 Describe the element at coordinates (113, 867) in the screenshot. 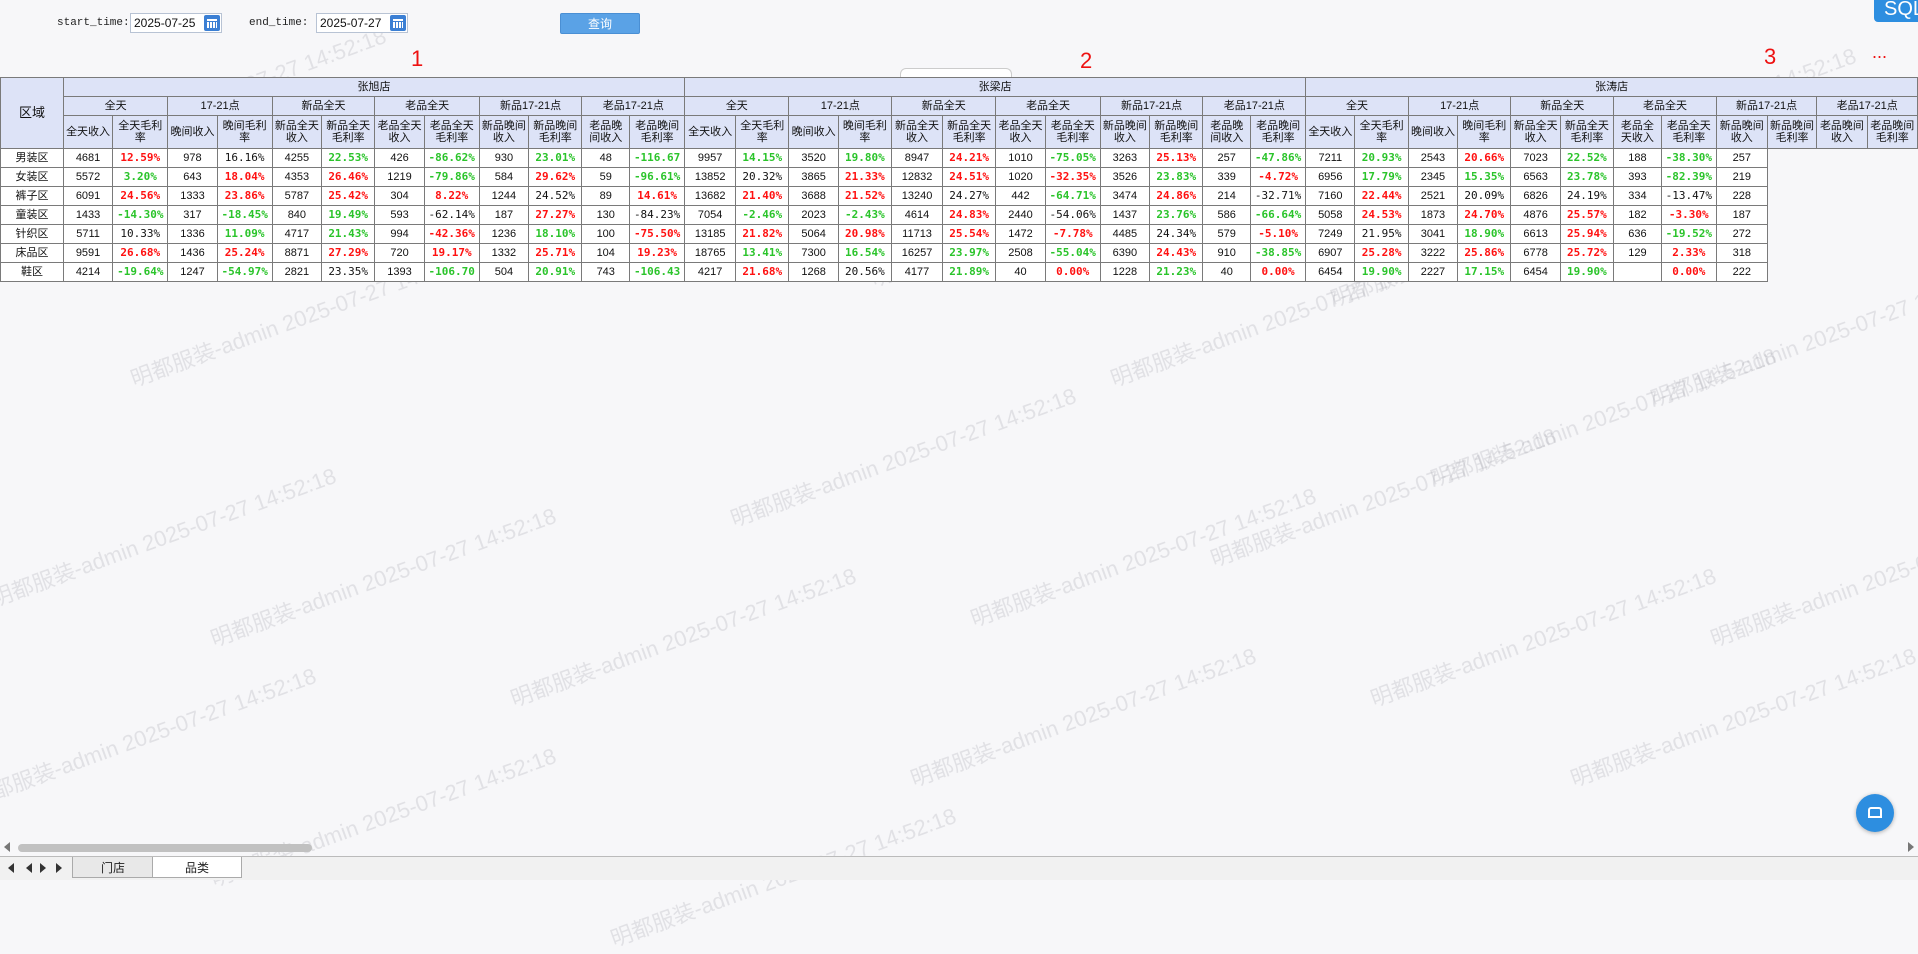

I see `tab-store: 门店` at that location.